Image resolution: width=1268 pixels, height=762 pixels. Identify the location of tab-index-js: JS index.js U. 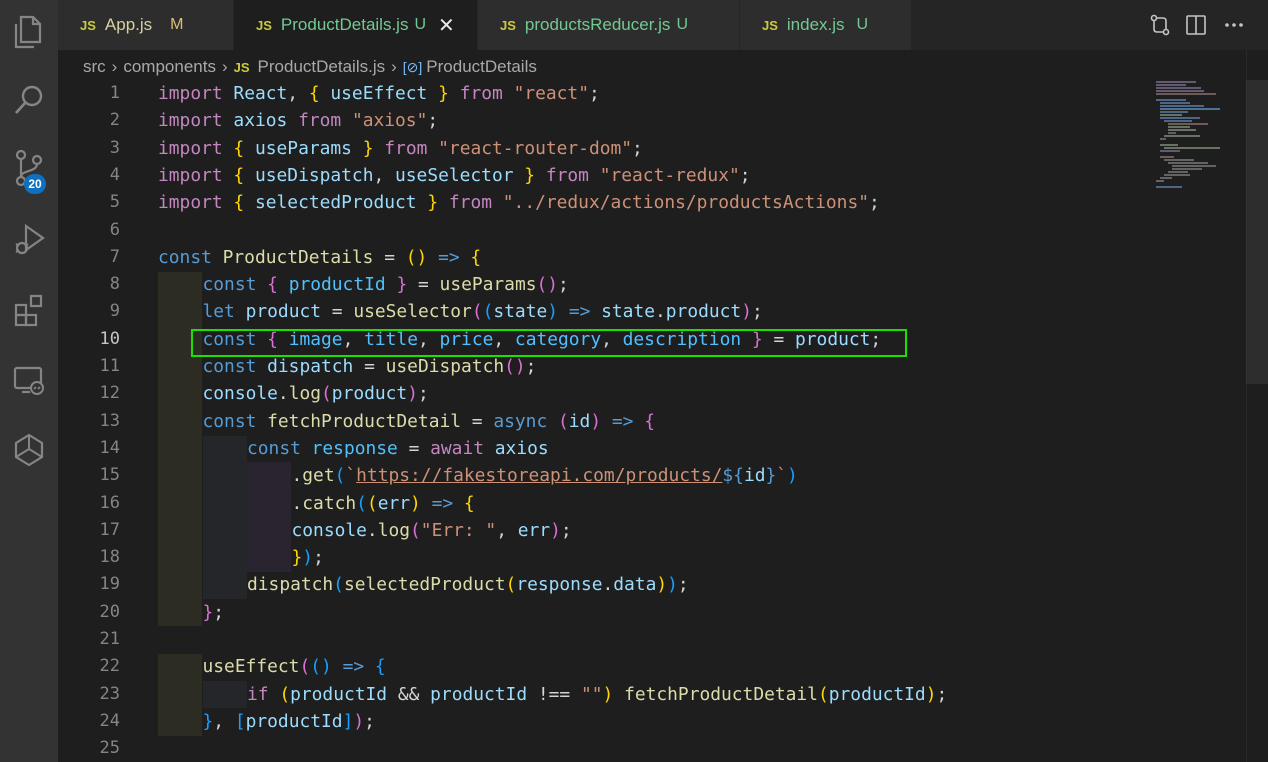
(826, 25).